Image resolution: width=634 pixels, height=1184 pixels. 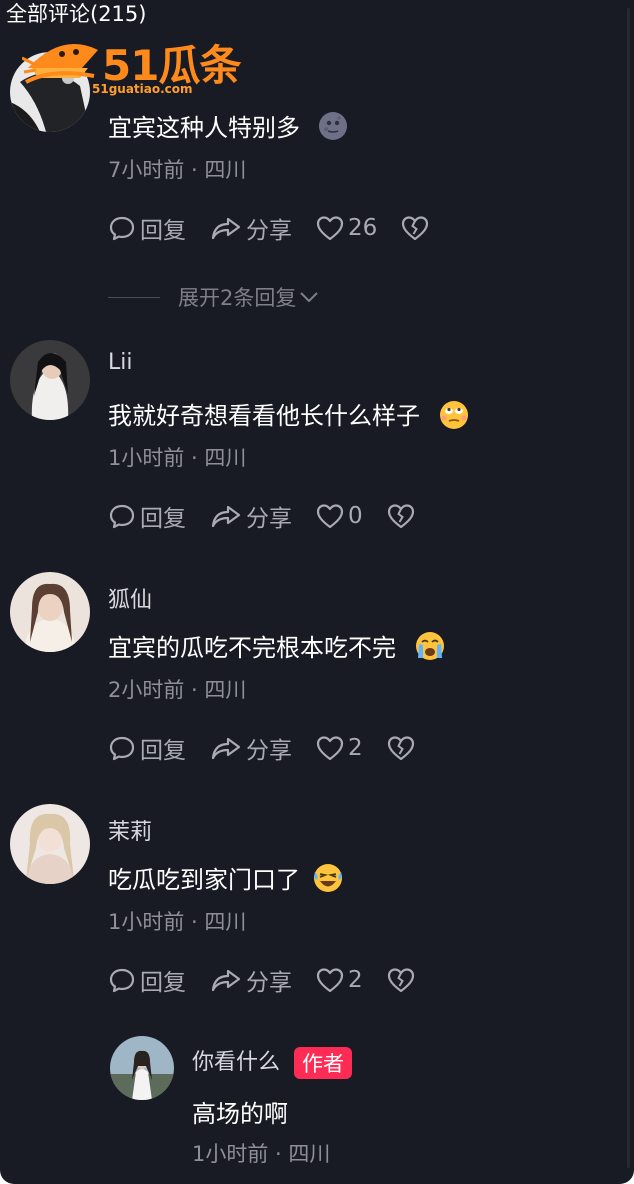 What do you see at coordinates (79, 14) in the screenshot?
I see `page-title: 全部评论(215)` at bounding box center [79, 14].